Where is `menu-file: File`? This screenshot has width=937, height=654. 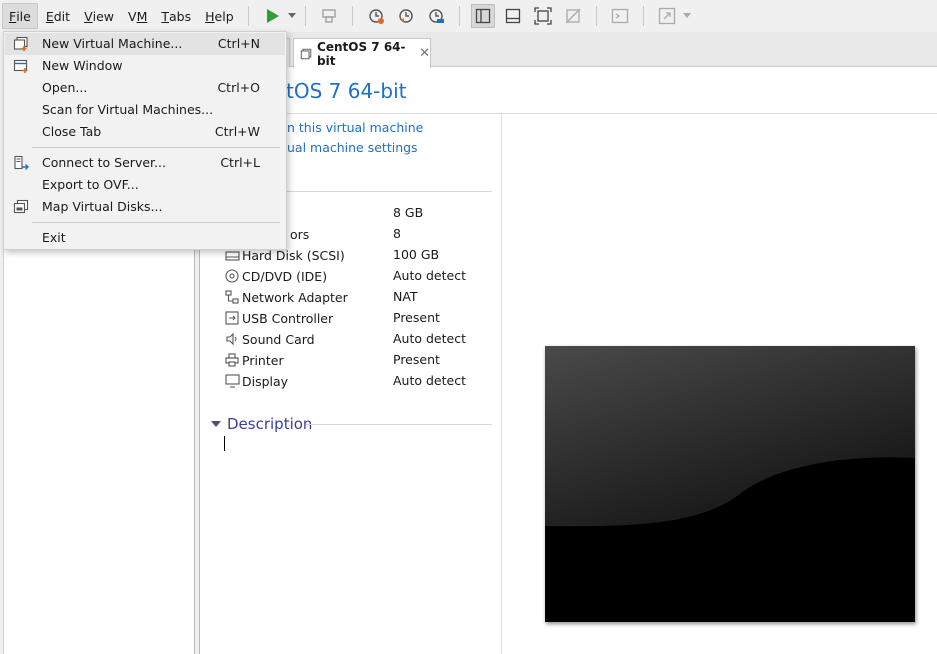
menu-file: File is located at coordinates (20, 16).